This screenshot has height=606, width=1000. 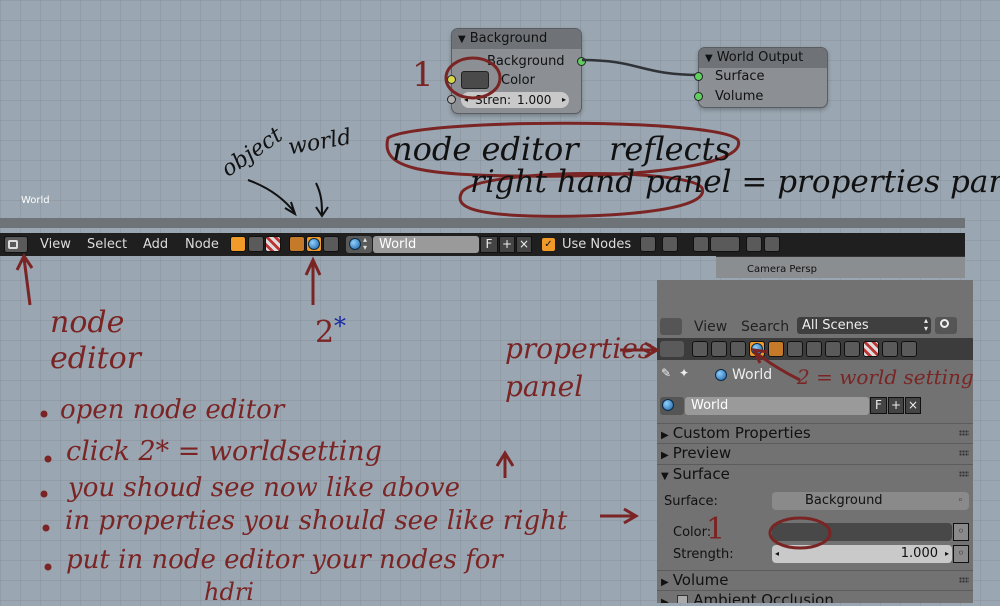 I want to click on annotation-step-3: you shoud see now like above, so click(x=264, y=488).